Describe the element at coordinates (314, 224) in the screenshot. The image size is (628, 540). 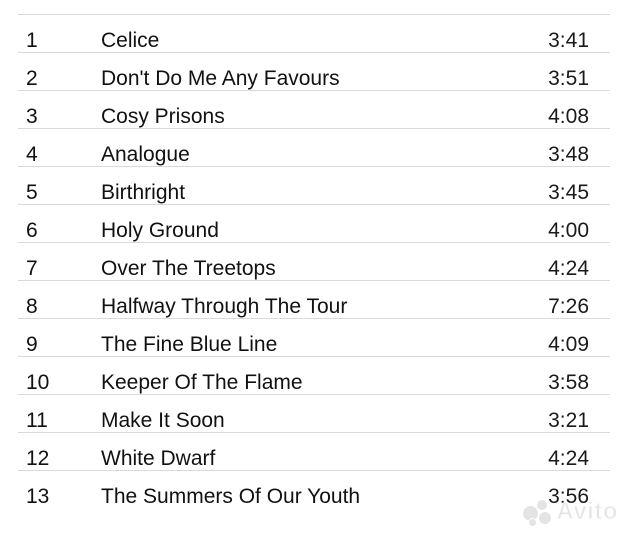
I see `track-row: 6 Holy Ground 4:00` at that location.